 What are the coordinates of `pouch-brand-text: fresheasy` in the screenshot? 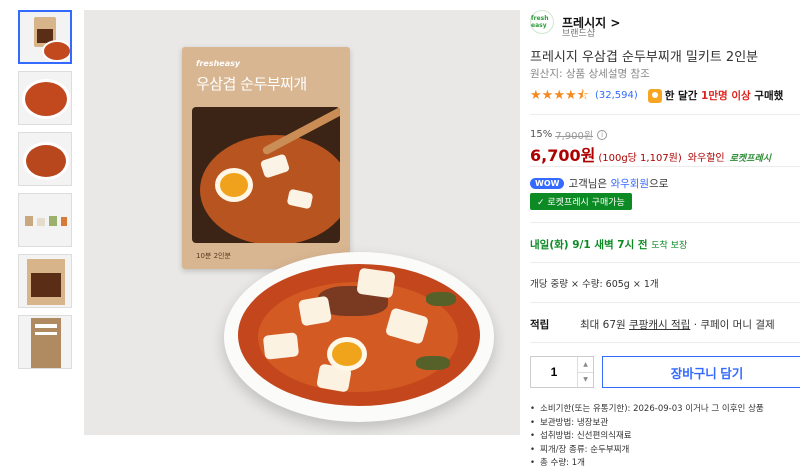 It's located at (218, 63).